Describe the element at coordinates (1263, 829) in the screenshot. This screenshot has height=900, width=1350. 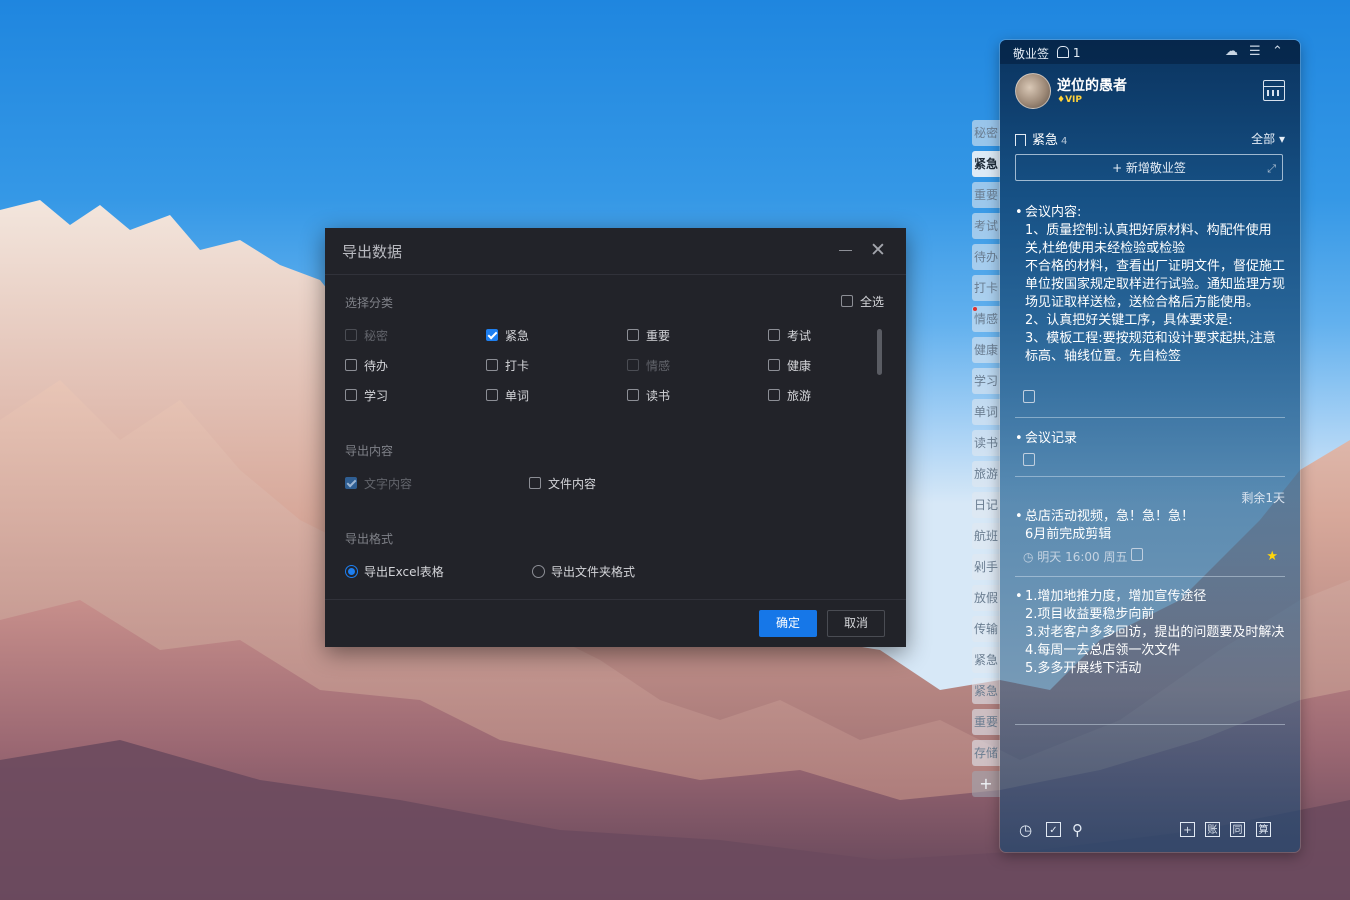
I see `calc-icon: 算` at that location.